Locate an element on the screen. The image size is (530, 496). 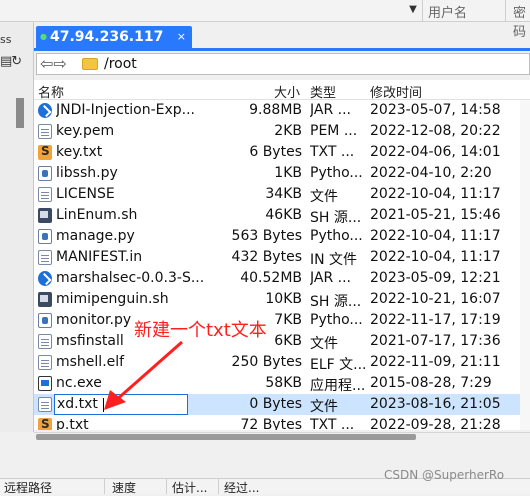
file-name: LICENSE is located at coordinates (85, 194).